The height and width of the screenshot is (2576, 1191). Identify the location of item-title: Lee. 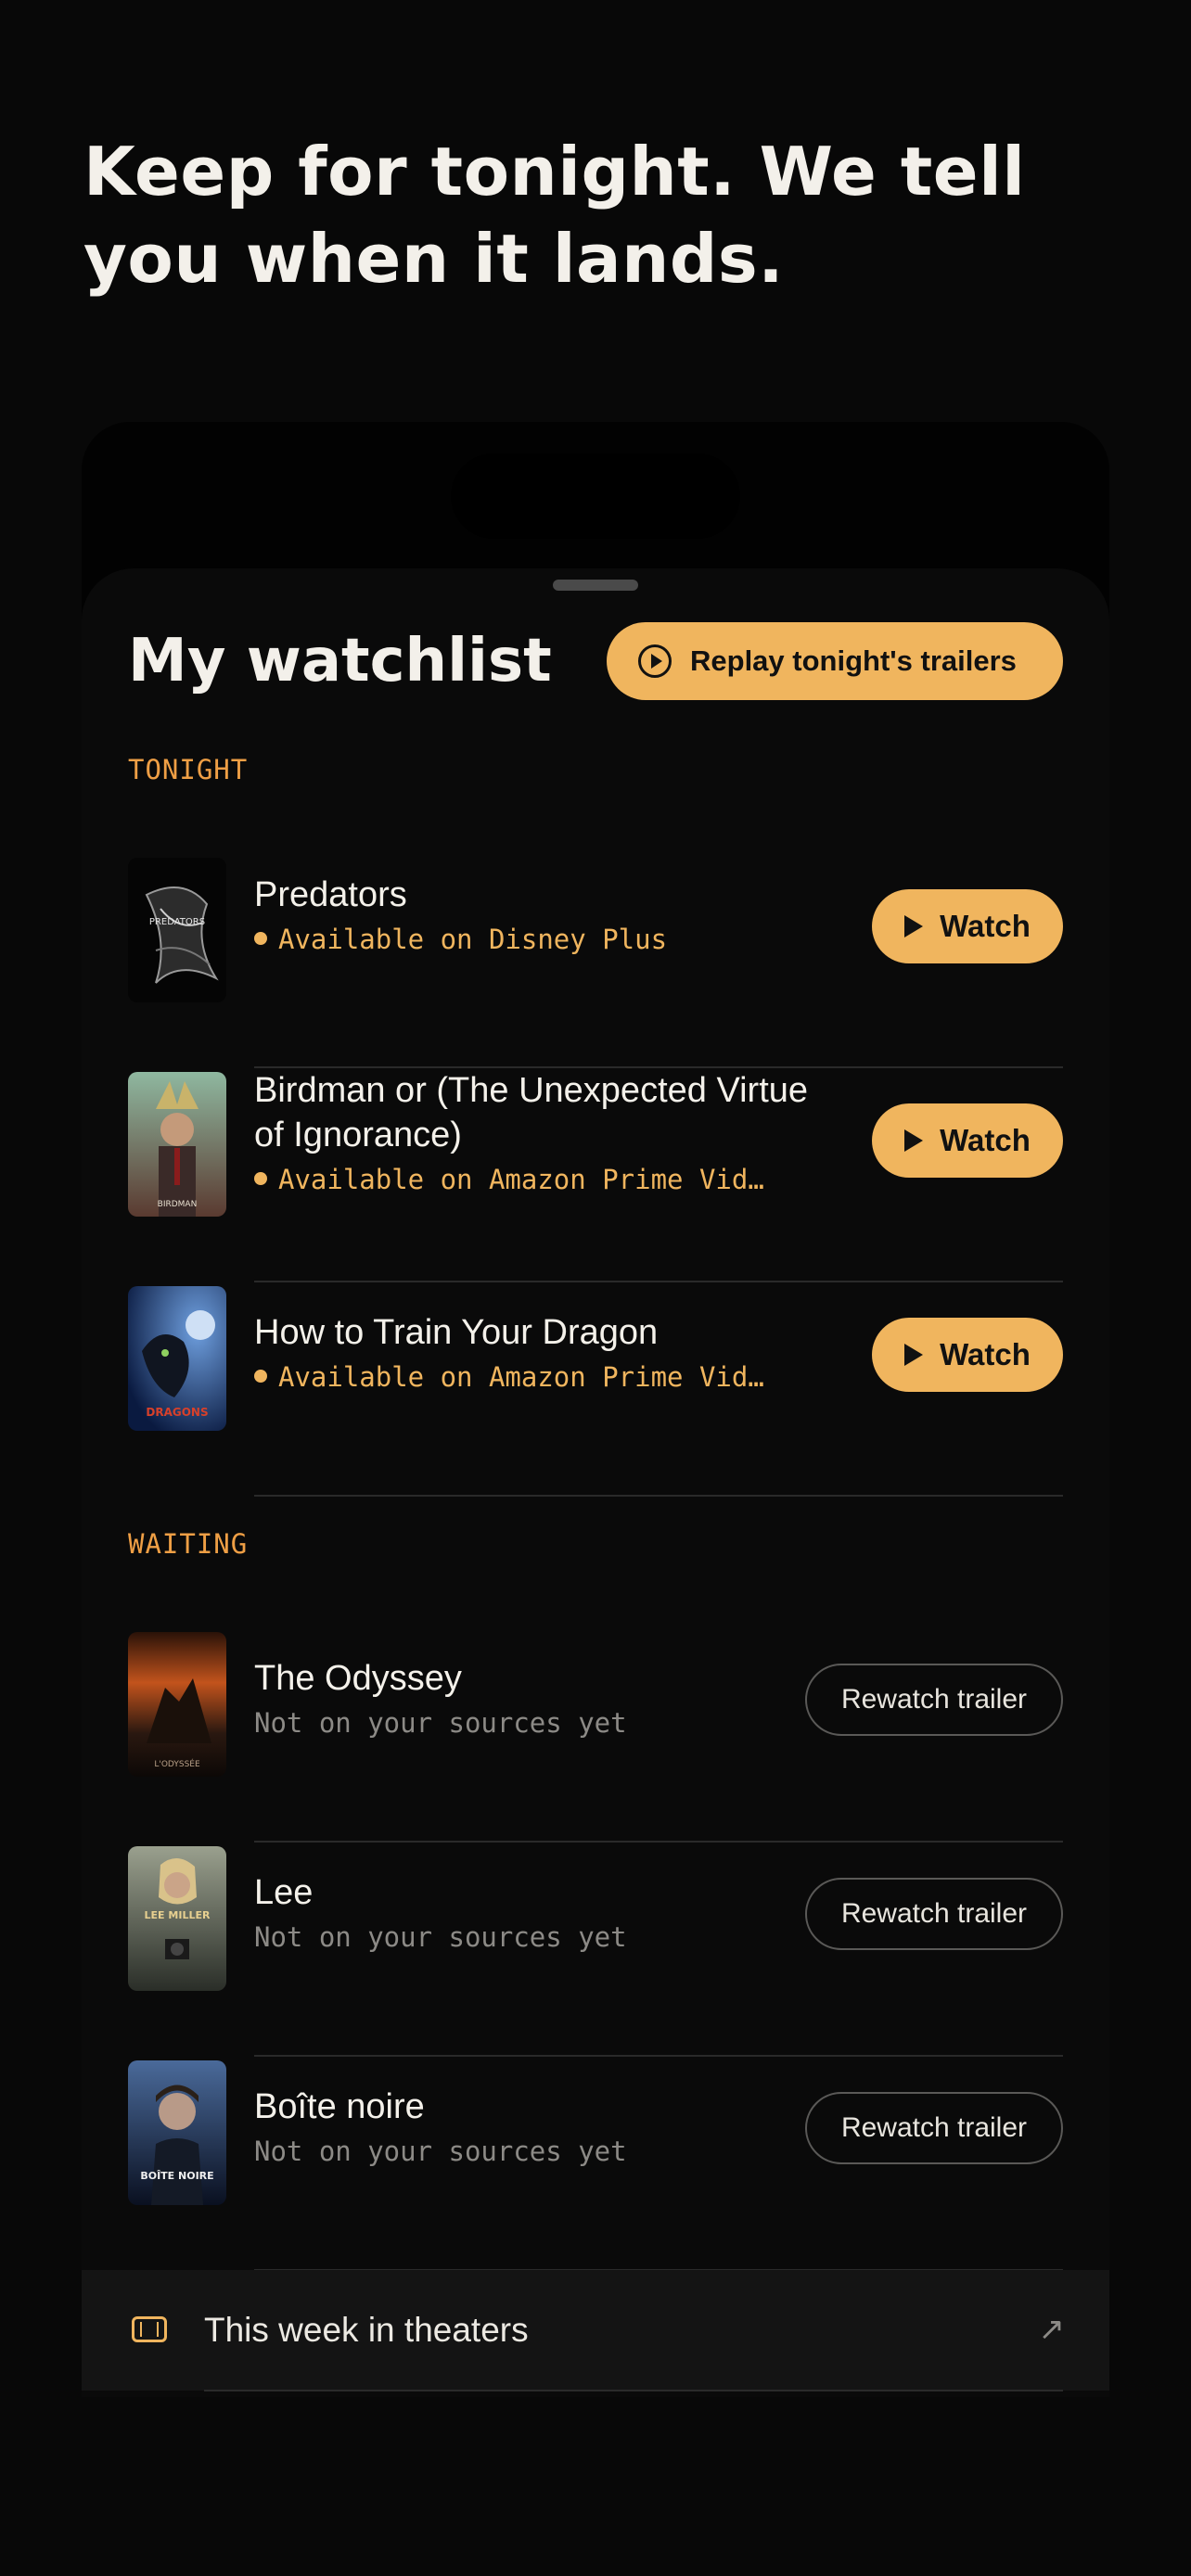
(284, 1893).